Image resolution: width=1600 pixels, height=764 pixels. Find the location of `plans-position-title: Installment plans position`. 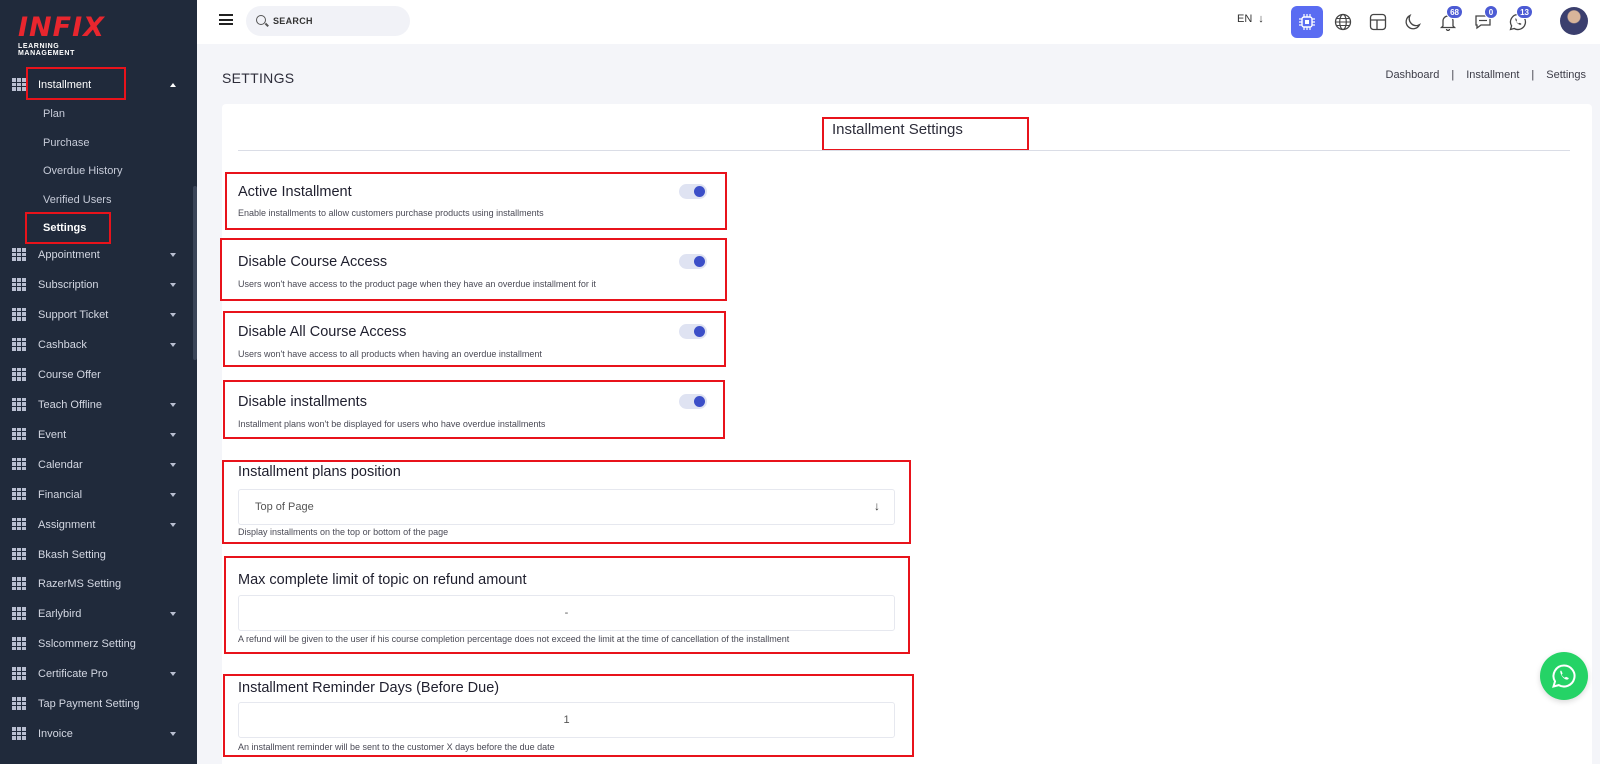

plans-position-title: Installment plans position is located at coordinates (319, 472).